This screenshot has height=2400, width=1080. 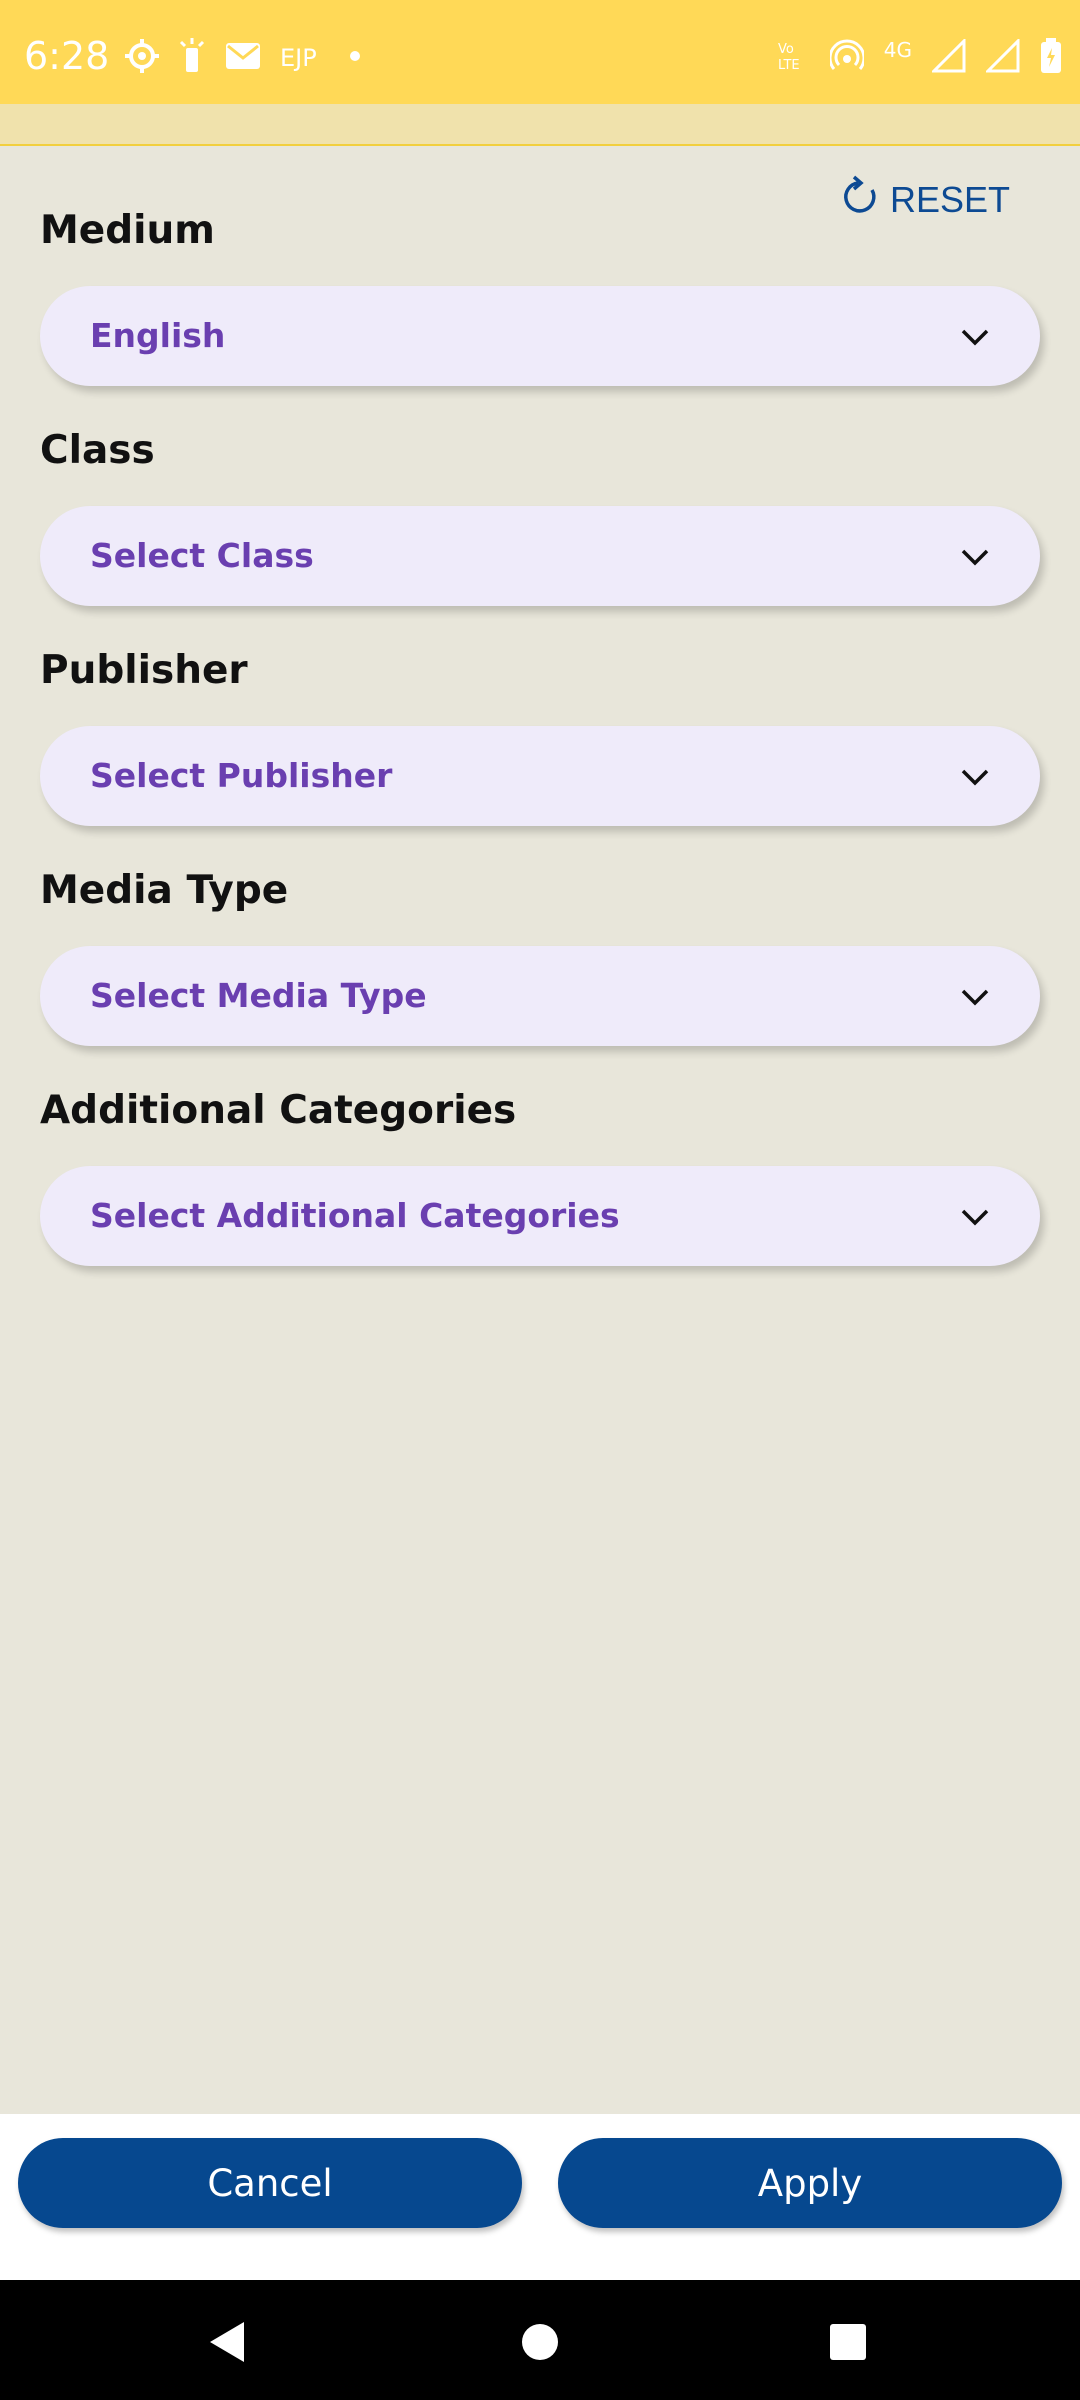 What do you see at coordinates (540, 556) in the screenshot?
I see `class-dropdown: Select Class` at bounding box center [540, 556].